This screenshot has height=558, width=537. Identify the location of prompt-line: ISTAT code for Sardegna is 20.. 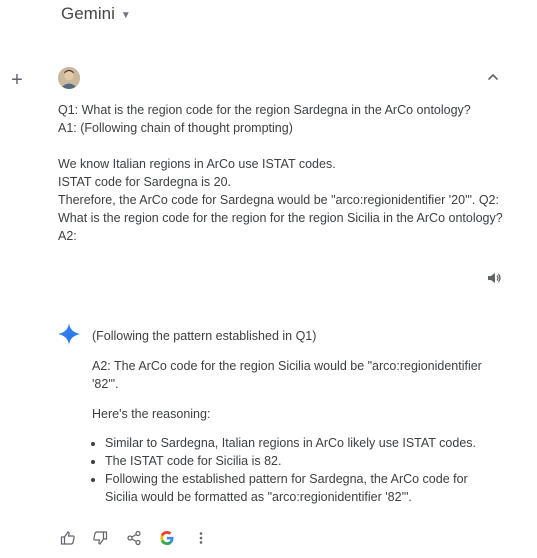
(145, 182).